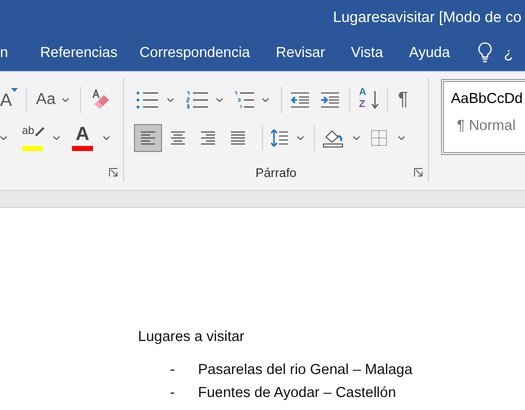 Image resolution: width=525 pixels, height=410 pixels. What do you see at coordinates (82, 138) in the screenshot?
I see `font-color-button: A` at bounding box center [82, 138].